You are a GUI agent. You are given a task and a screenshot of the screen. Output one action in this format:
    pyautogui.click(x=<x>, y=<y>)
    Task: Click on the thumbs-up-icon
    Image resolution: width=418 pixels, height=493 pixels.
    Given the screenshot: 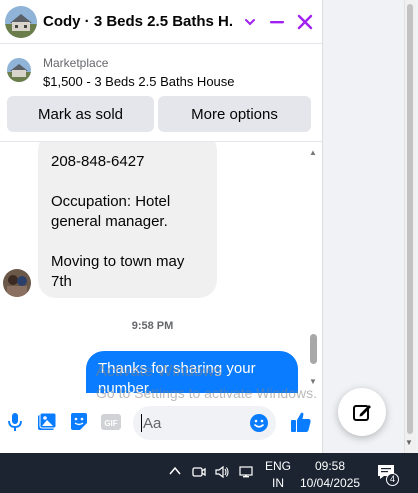 What is the action you would take?
    pyautogui.click(x=301, y=422)
    